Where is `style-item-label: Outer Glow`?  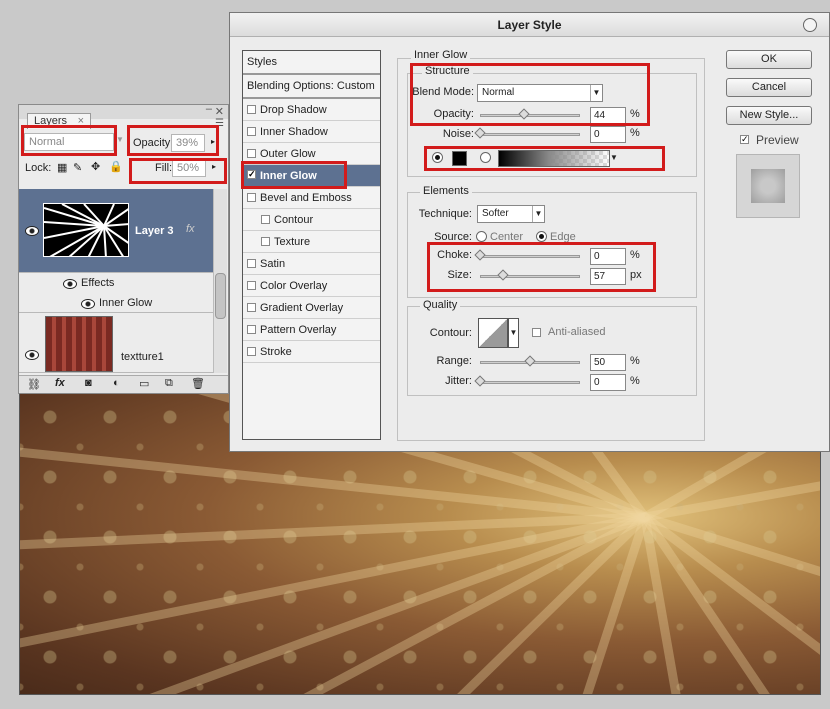
style-item-label: Outer Glow is located at coordinates (288, 154).